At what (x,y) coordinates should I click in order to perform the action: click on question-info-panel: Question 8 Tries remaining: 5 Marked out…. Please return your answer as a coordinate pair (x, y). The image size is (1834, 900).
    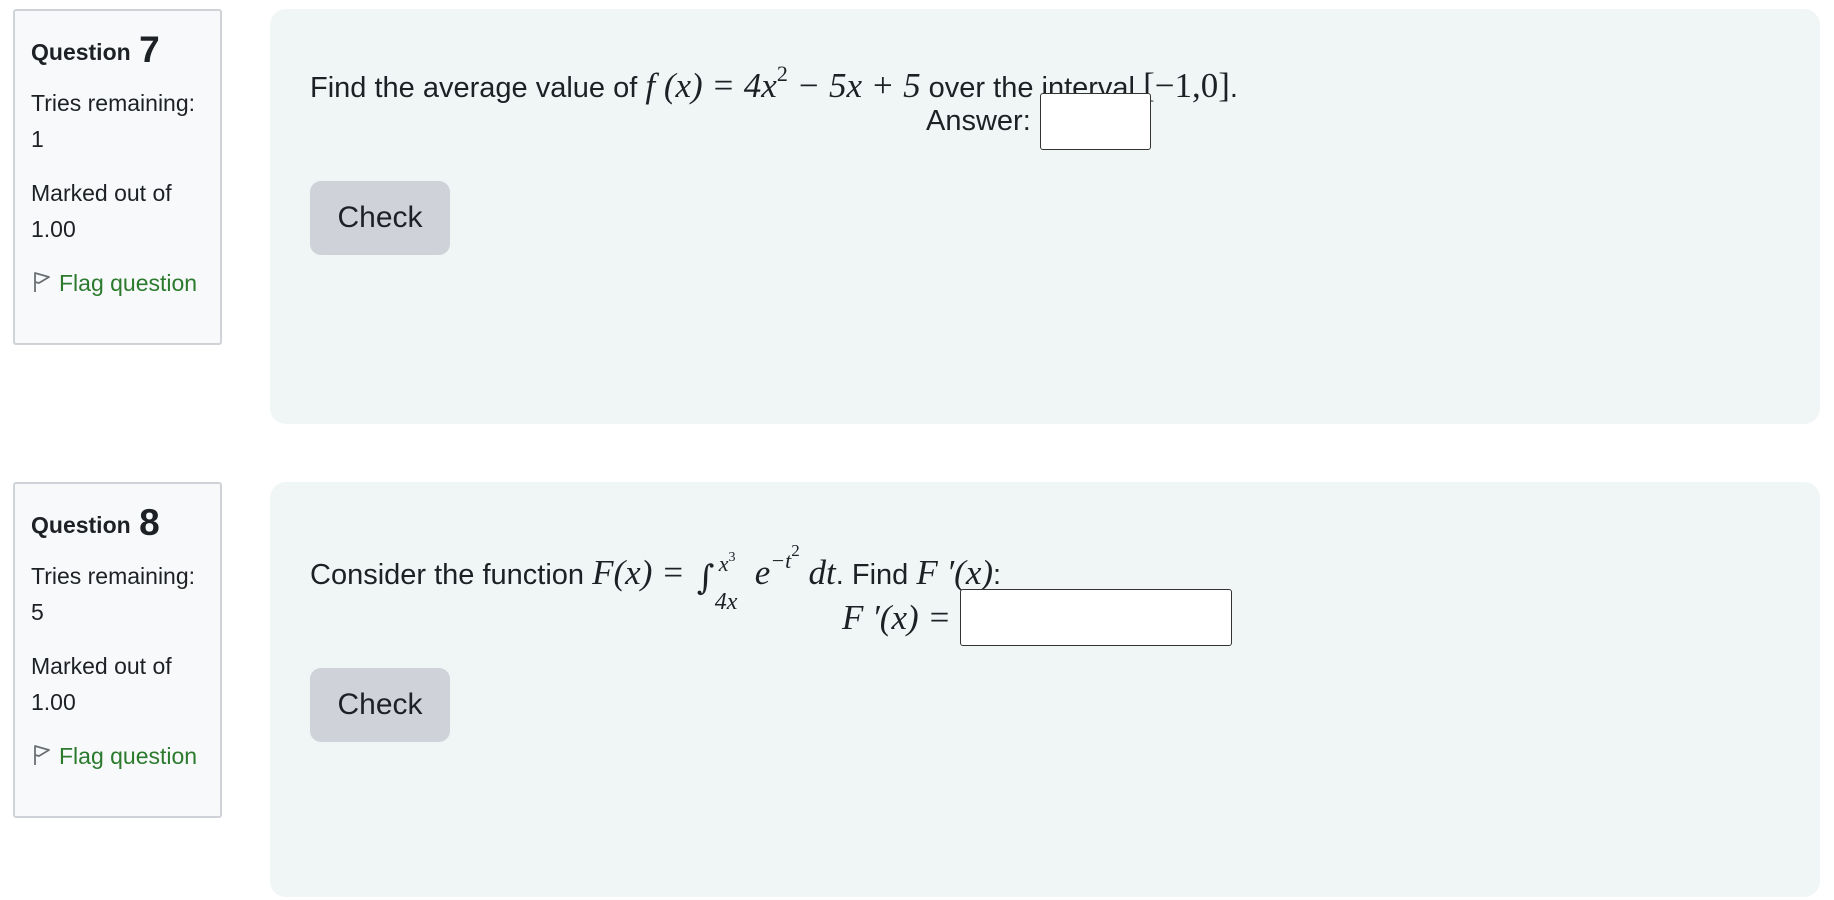
    Looking at the image, I should click on (117, 650).